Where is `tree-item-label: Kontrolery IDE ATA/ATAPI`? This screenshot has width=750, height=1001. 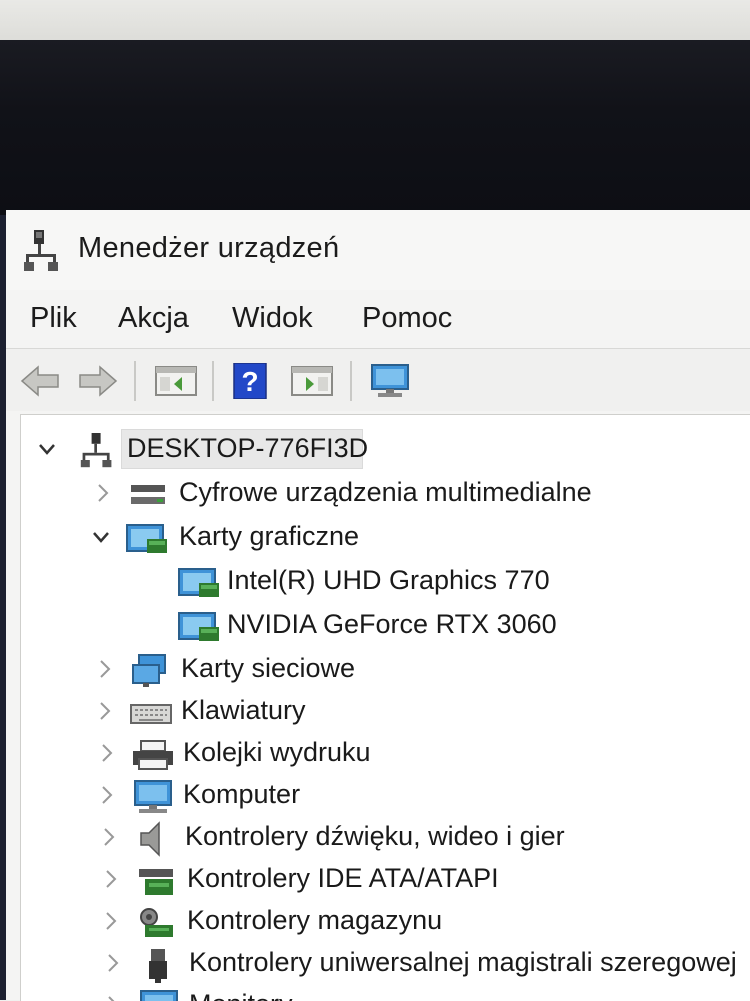
tree-item-label: Kontrolery IDE ATA/ATAPI is located at coordinates (343, 878).